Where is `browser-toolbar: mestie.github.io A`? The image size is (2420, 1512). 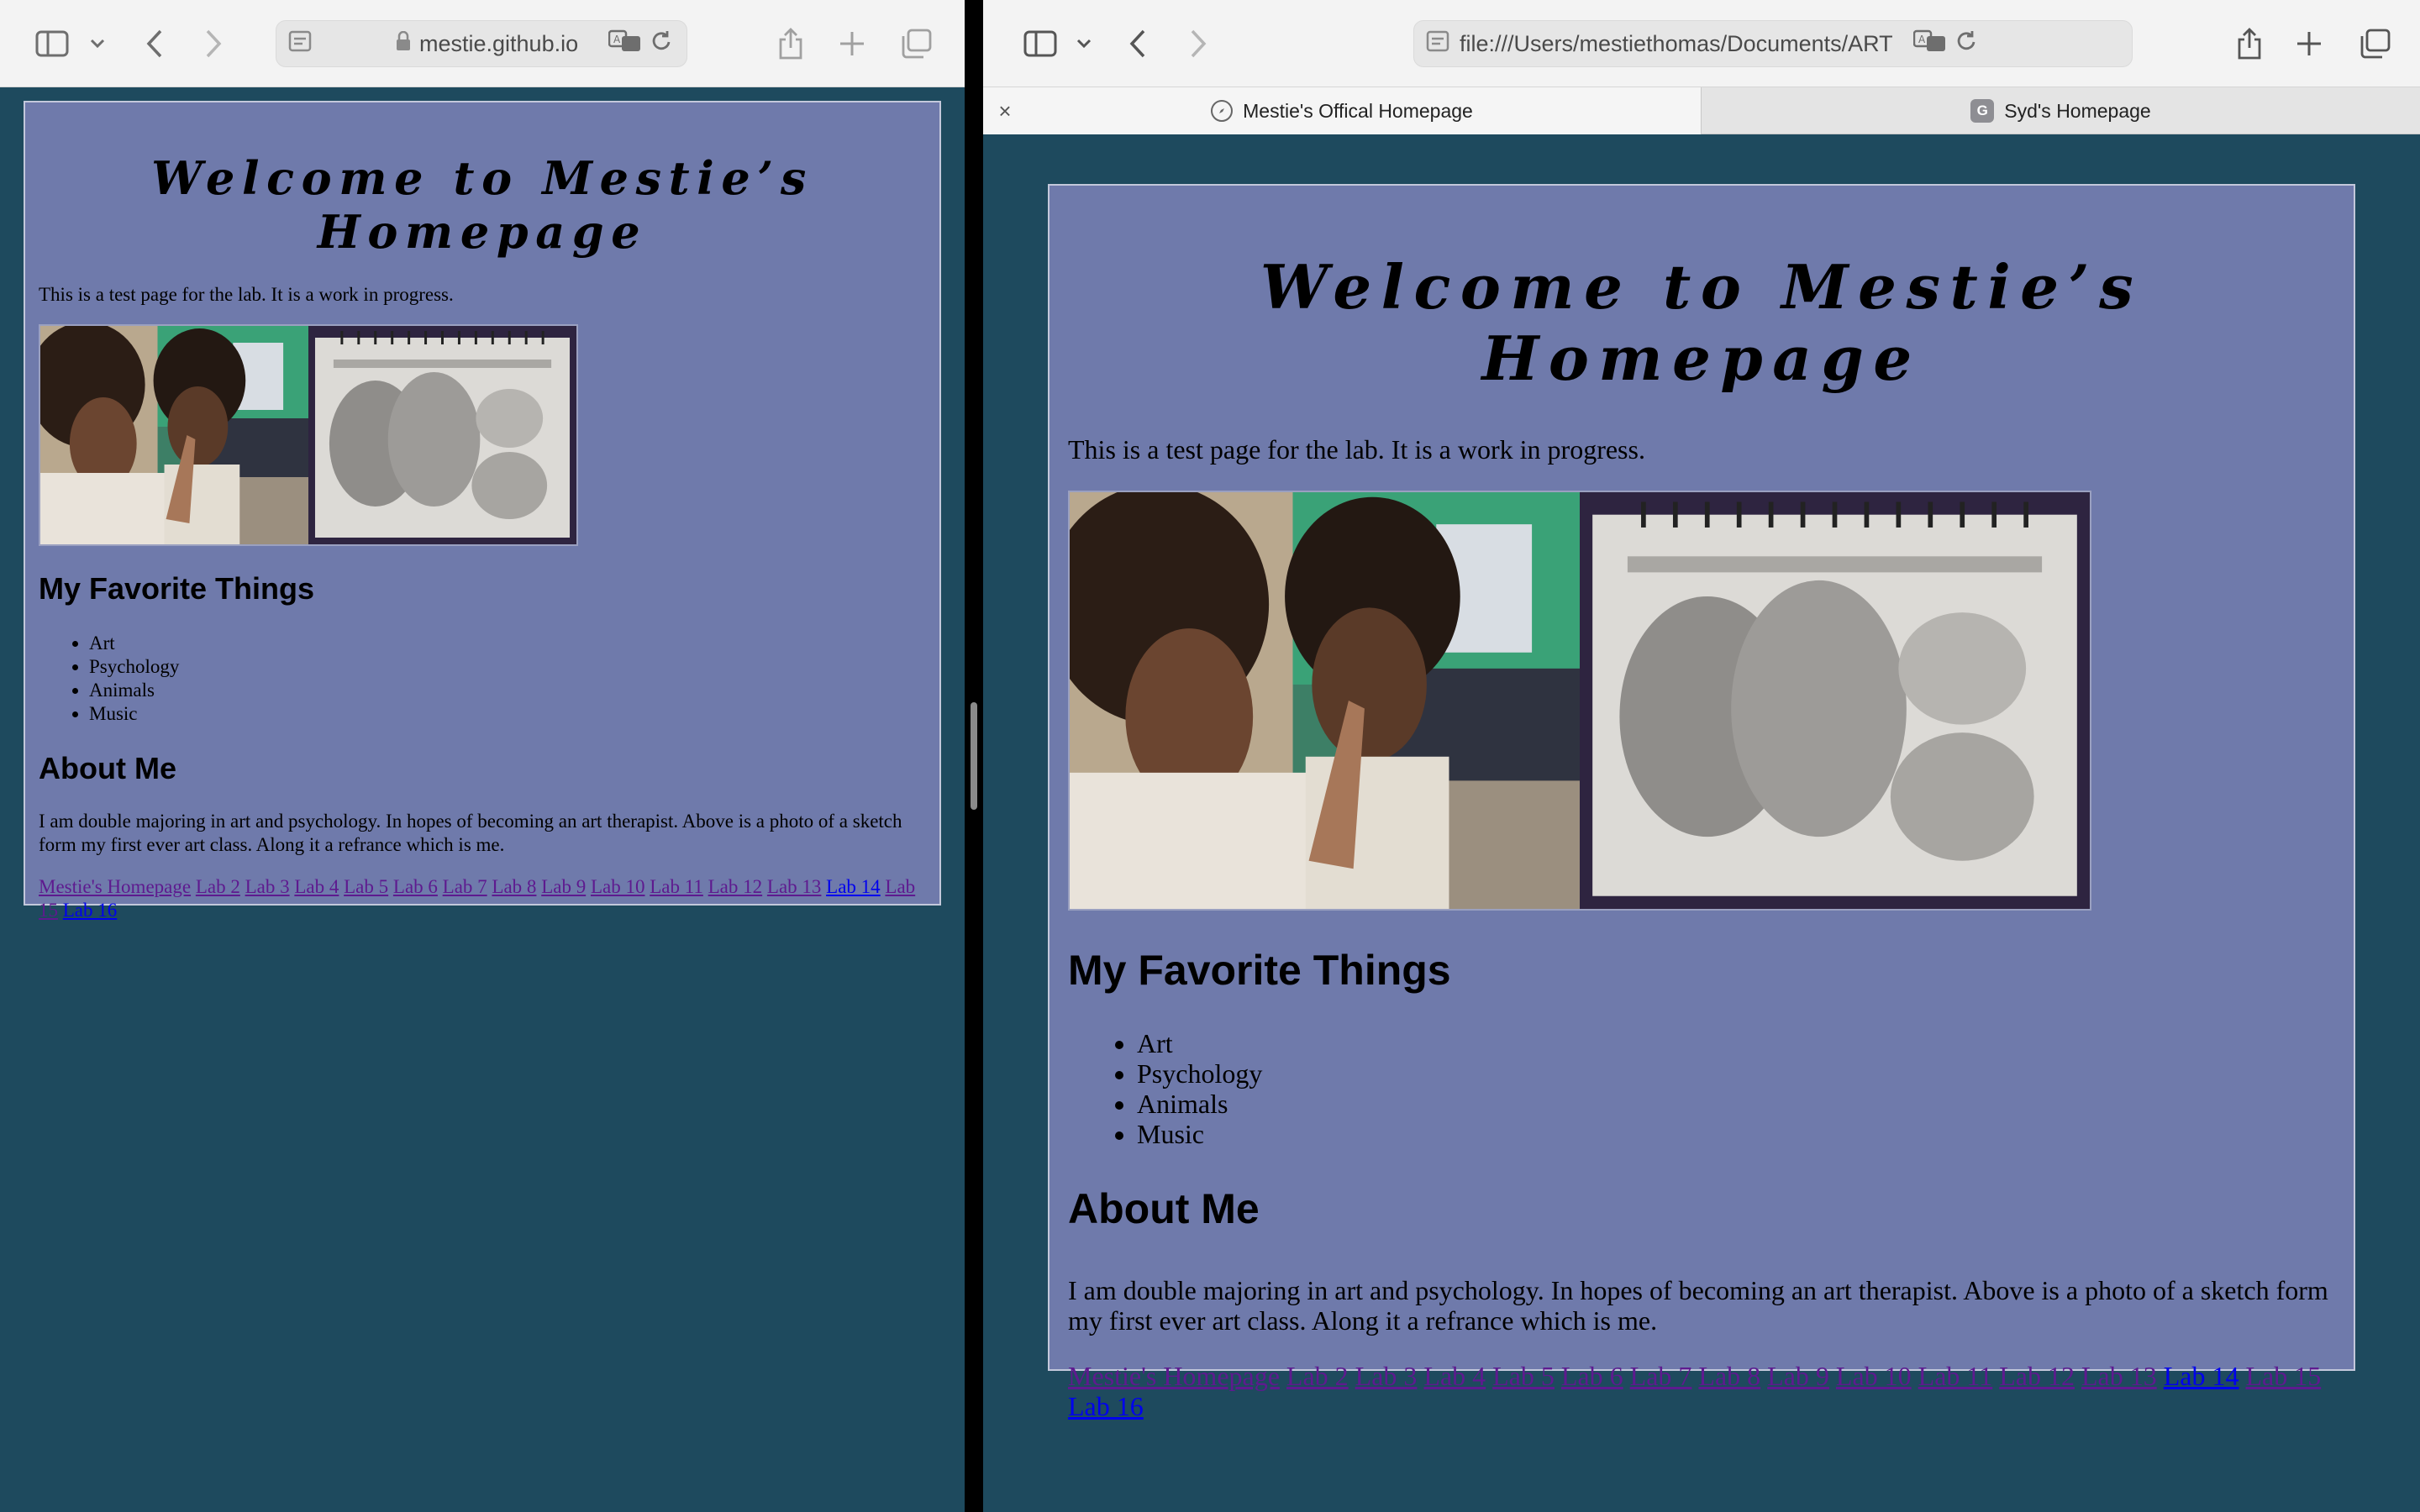
browser-toolbar: mestie.github.io A is located at coordinates (482, 43).